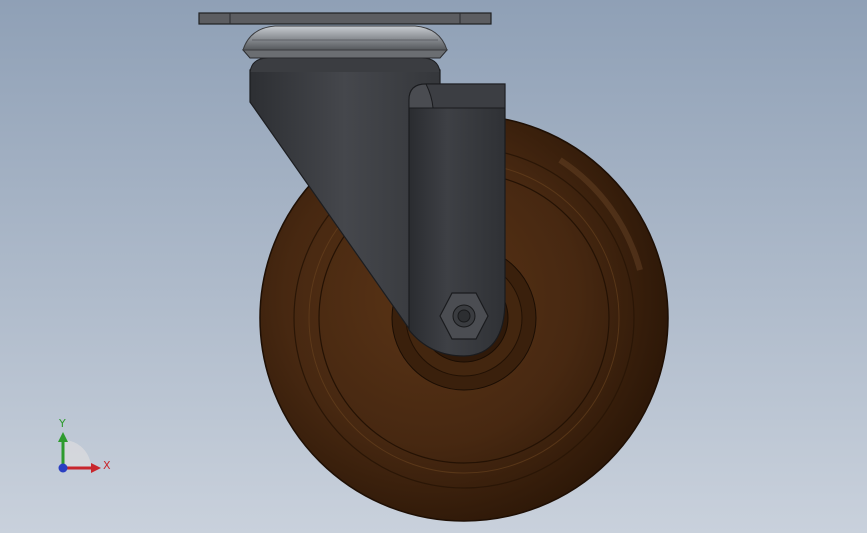  What do you see at coordinates (345, 18) in the screenshot?
I see `top-mounting-plate` at bounding box center [345, 18].